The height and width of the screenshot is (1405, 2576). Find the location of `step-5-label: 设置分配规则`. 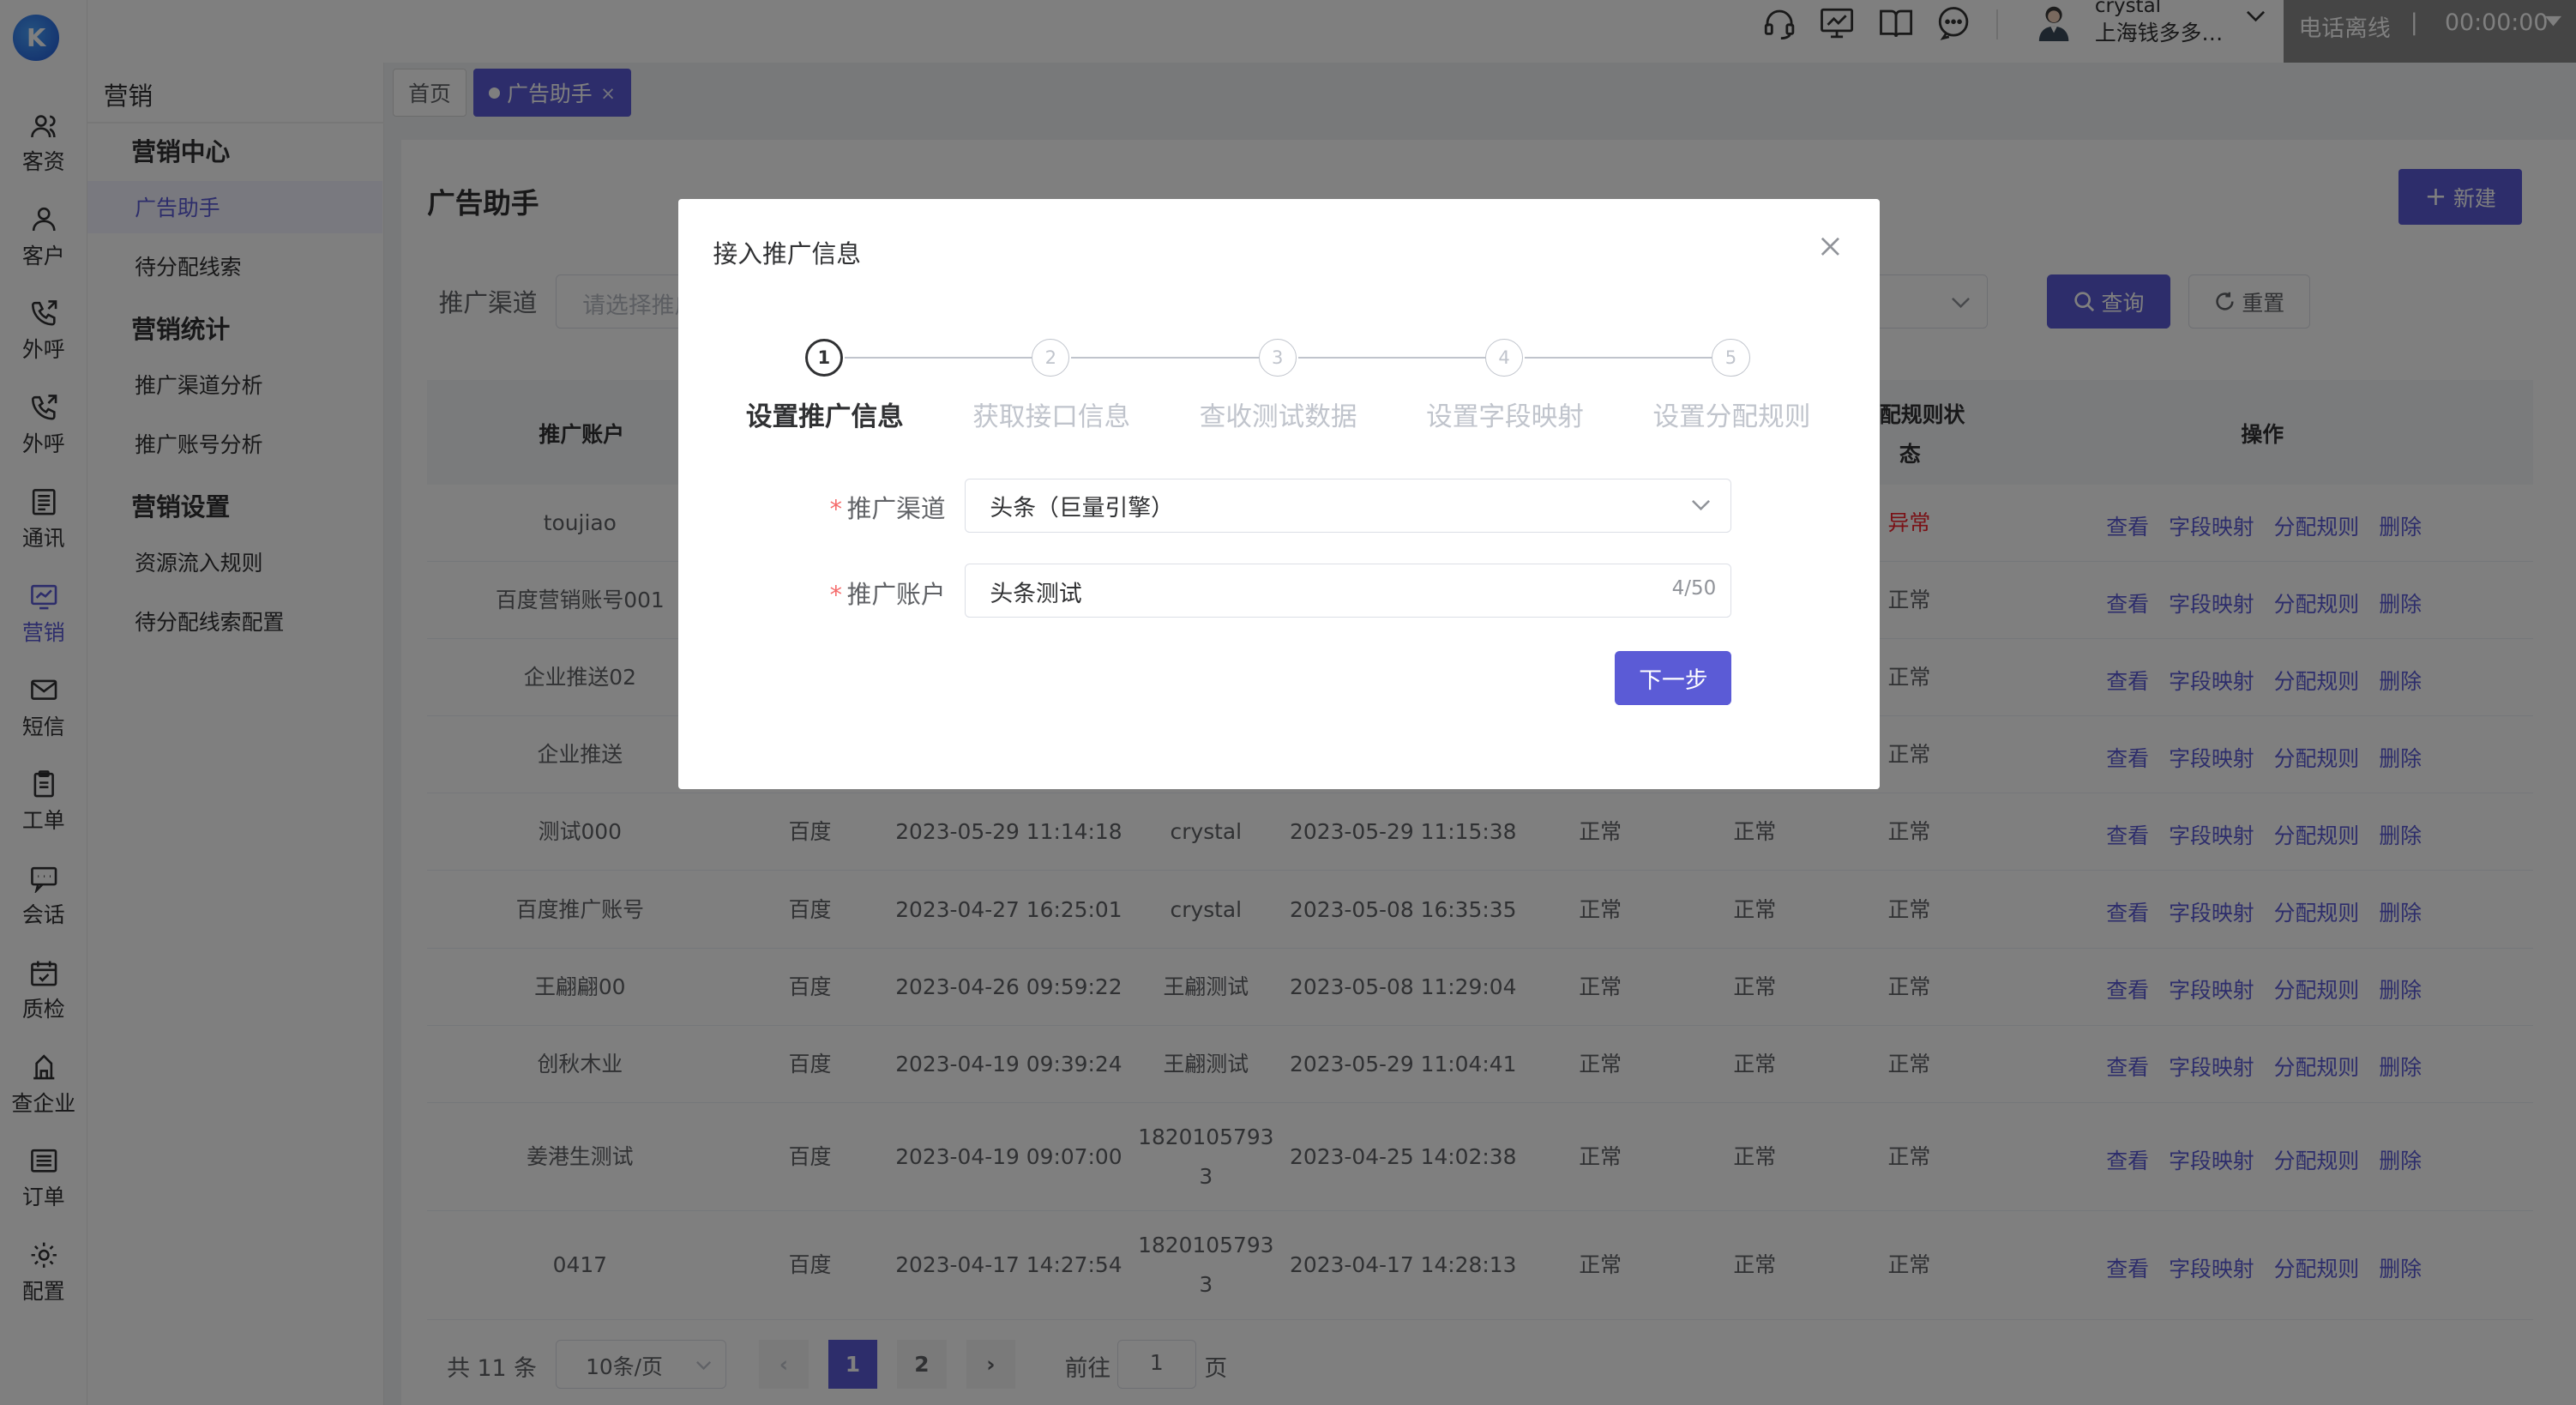

step-5-label: 设置分配规则 is located at coordinates (1731, 416).